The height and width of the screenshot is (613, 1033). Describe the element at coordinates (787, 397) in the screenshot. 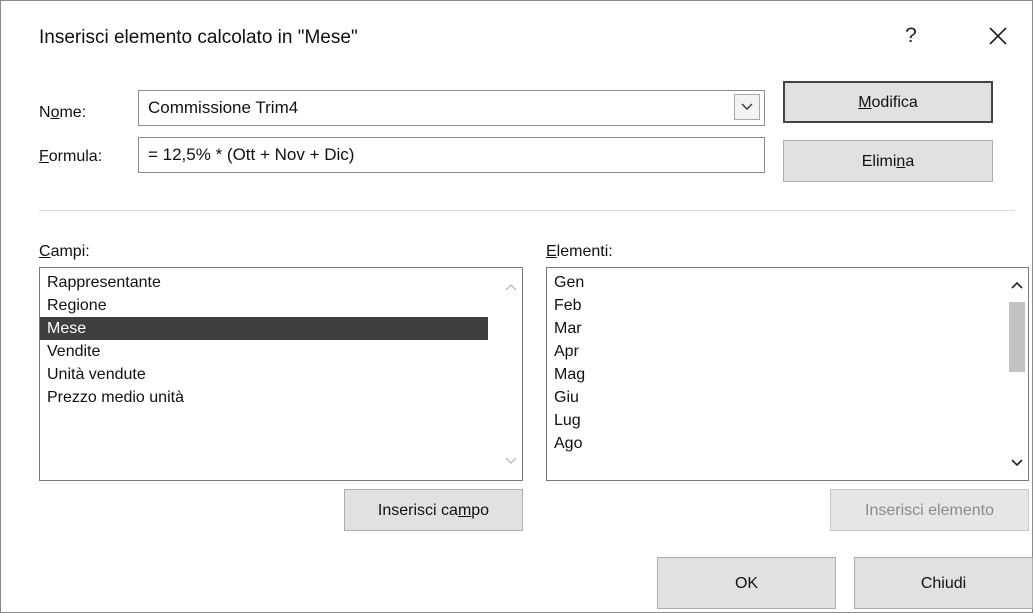

I see `list-item: Giu` at that location.